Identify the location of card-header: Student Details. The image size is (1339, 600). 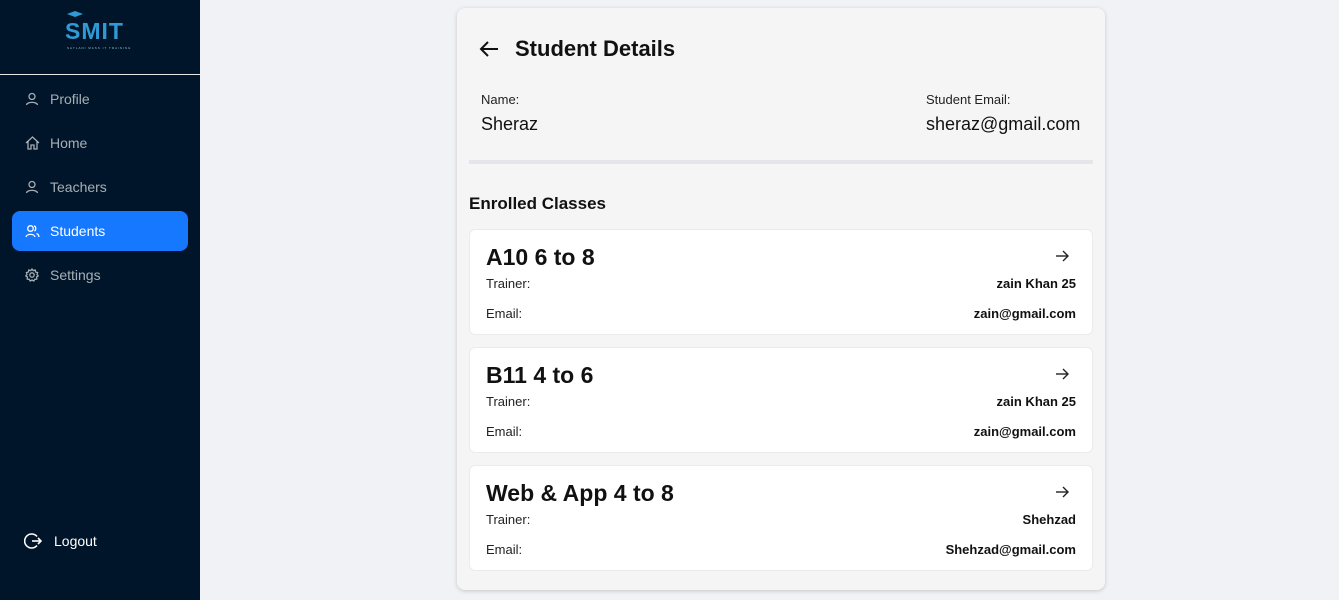
(576, 49).